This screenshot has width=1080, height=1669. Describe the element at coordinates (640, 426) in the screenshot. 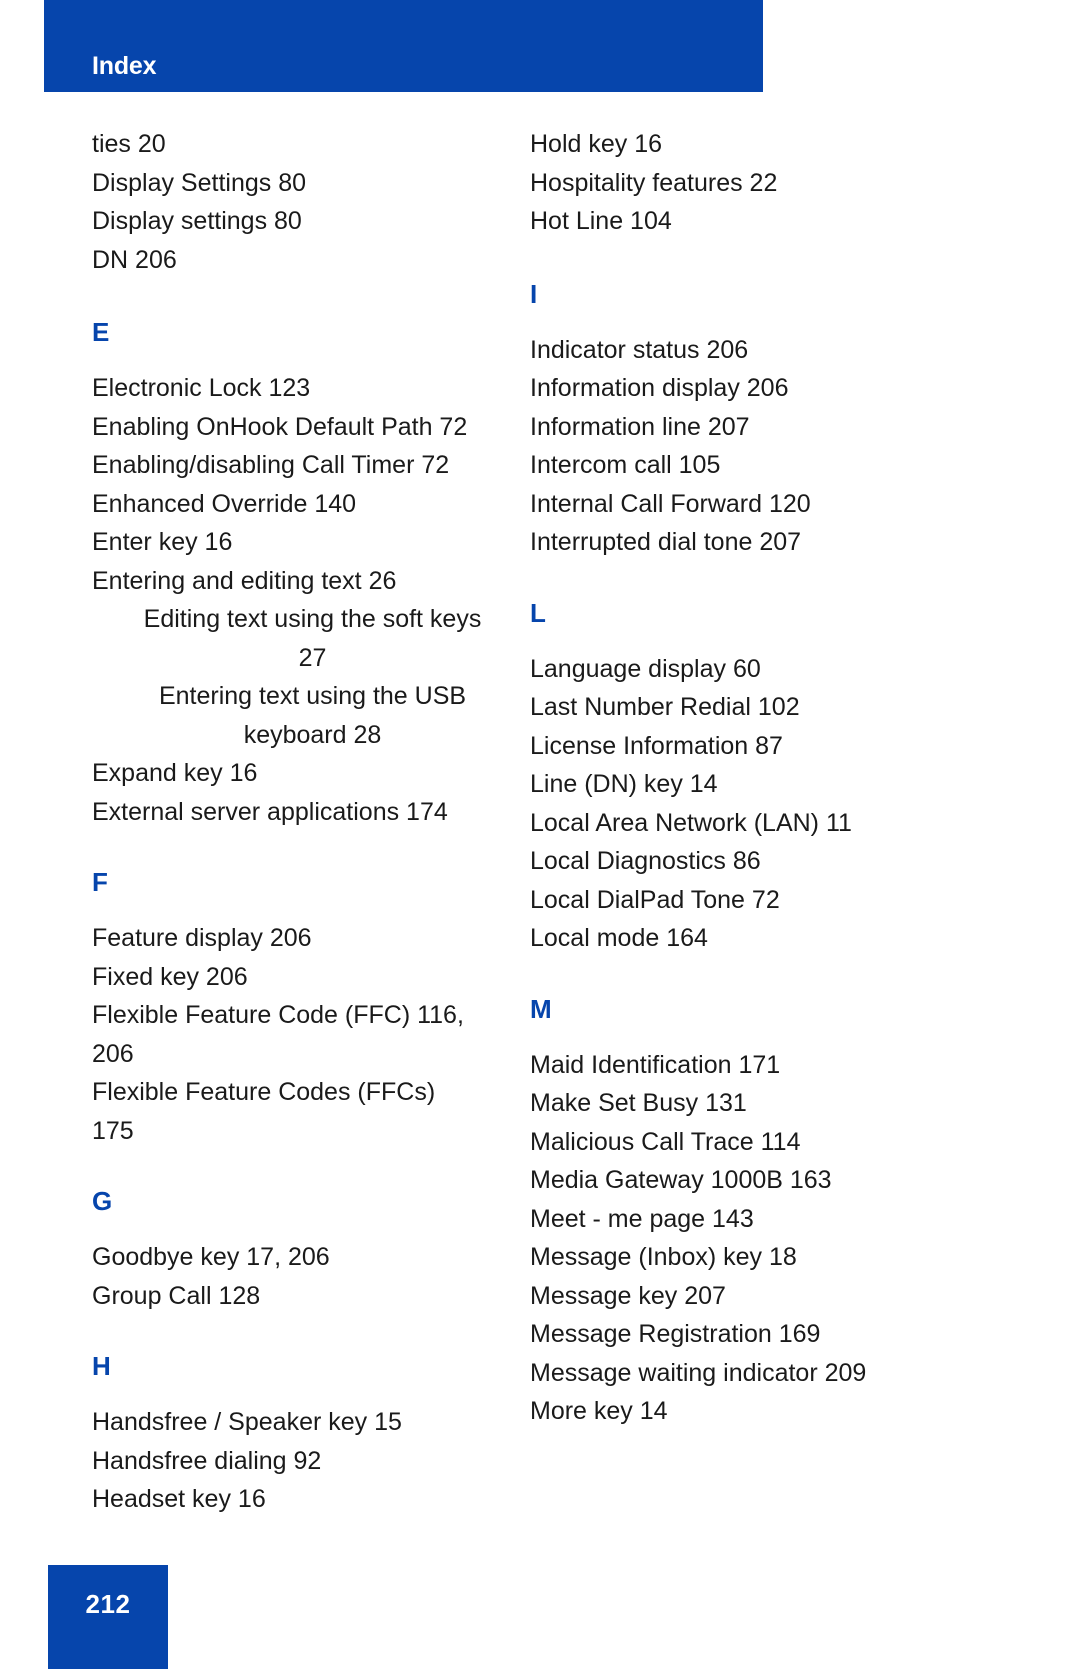

I see `index-entry: Information line 207` at that location.